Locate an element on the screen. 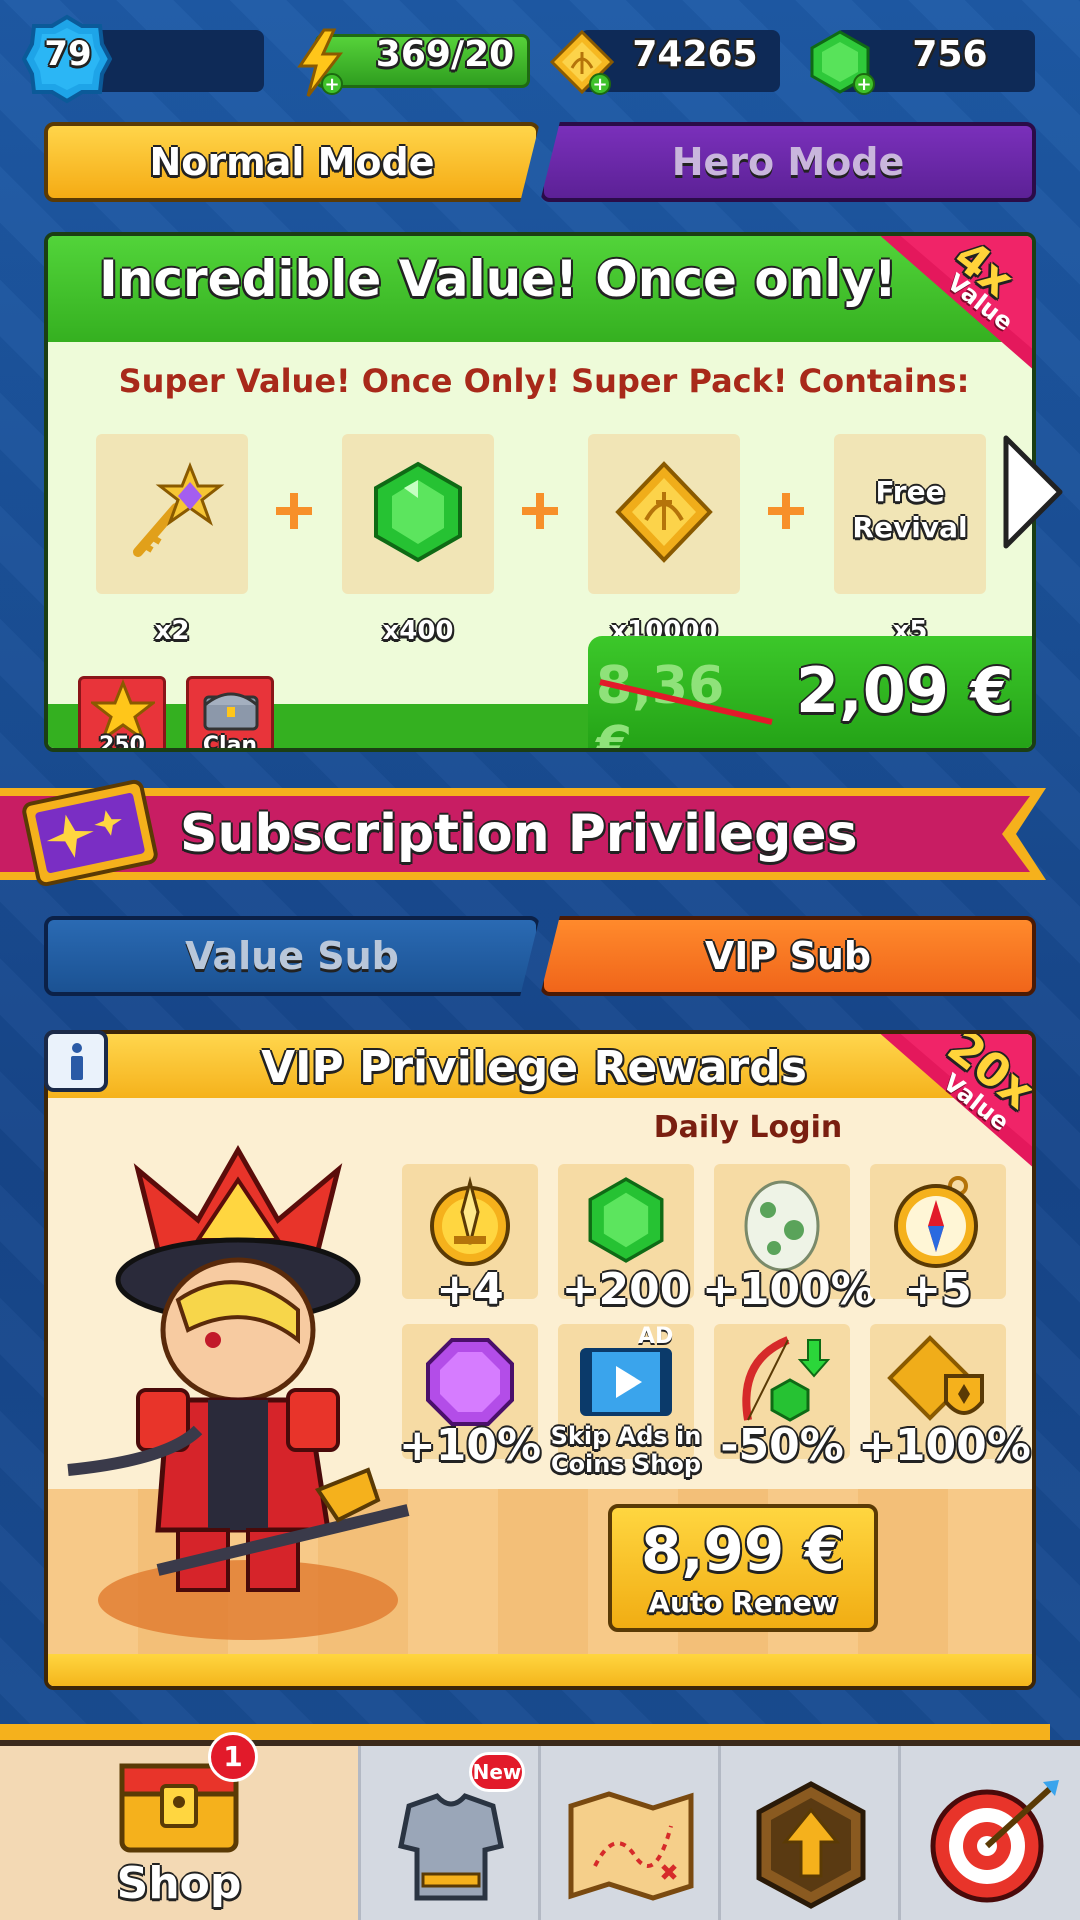  bottom-nav: 1 Shop New is located at coordinates (540, 1826).